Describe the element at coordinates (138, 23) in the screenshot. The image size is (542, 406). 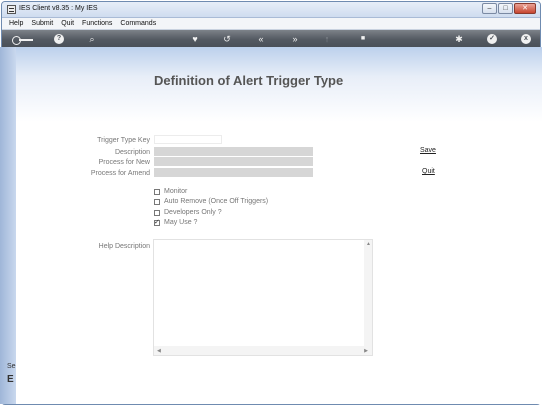
I see `menu-commands: Commands` at that location.